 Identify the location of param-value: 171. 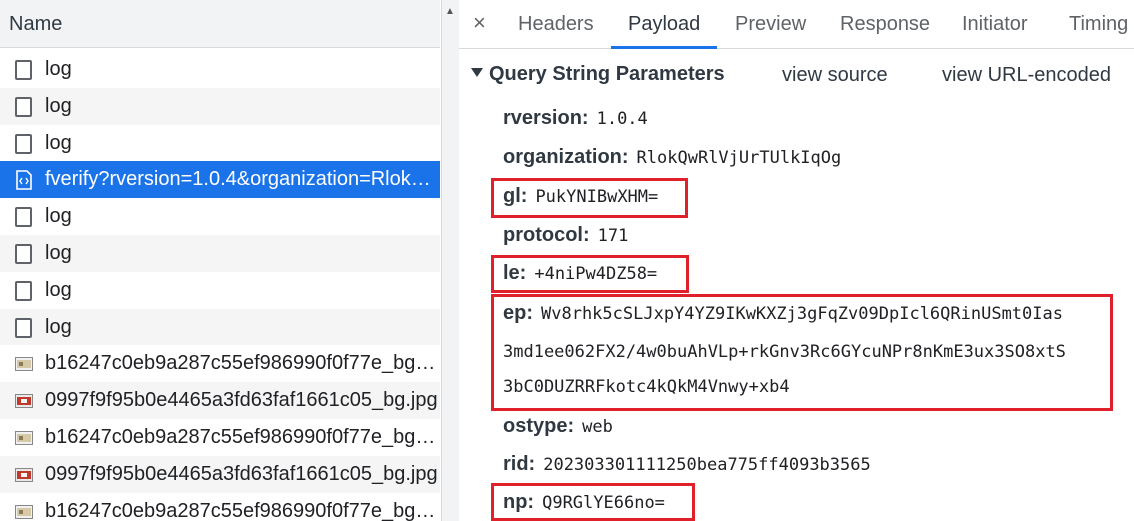
(613, 236).